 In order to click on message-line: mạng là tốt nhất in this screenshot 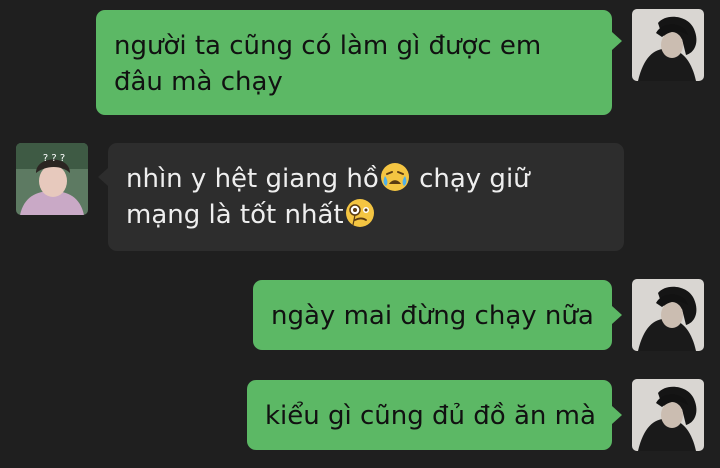, I will do `click(366, 215)`.